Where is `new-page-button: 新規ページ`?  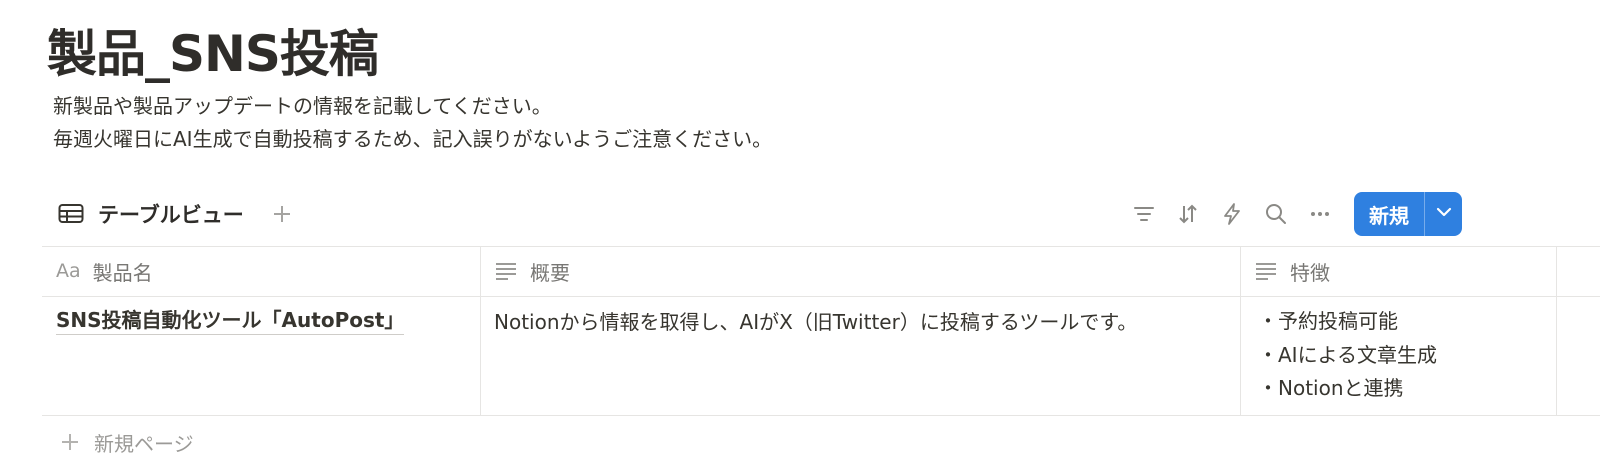 new-page-button: 新規ページ is located at coordinates (127, 442).